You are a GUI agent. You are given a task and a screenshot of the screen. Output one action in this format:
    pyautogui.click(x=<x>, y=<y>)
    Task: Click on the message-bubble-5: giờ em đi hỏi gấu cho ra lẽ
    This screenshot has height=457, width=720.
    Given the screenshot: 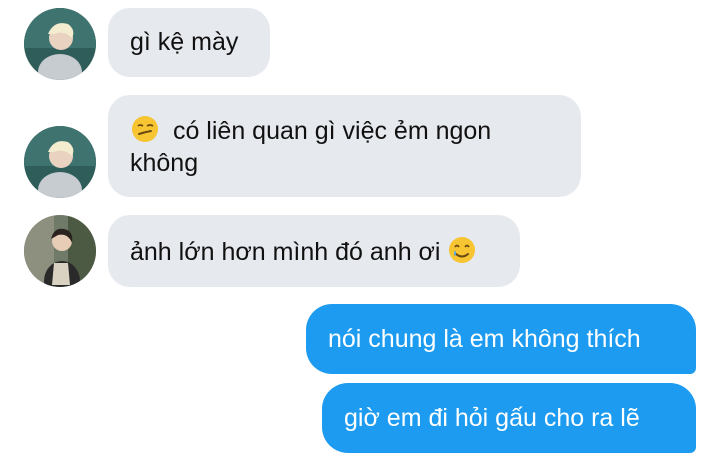 What is the action you would take?
    pyautogui.click(x=509, y=418)
    